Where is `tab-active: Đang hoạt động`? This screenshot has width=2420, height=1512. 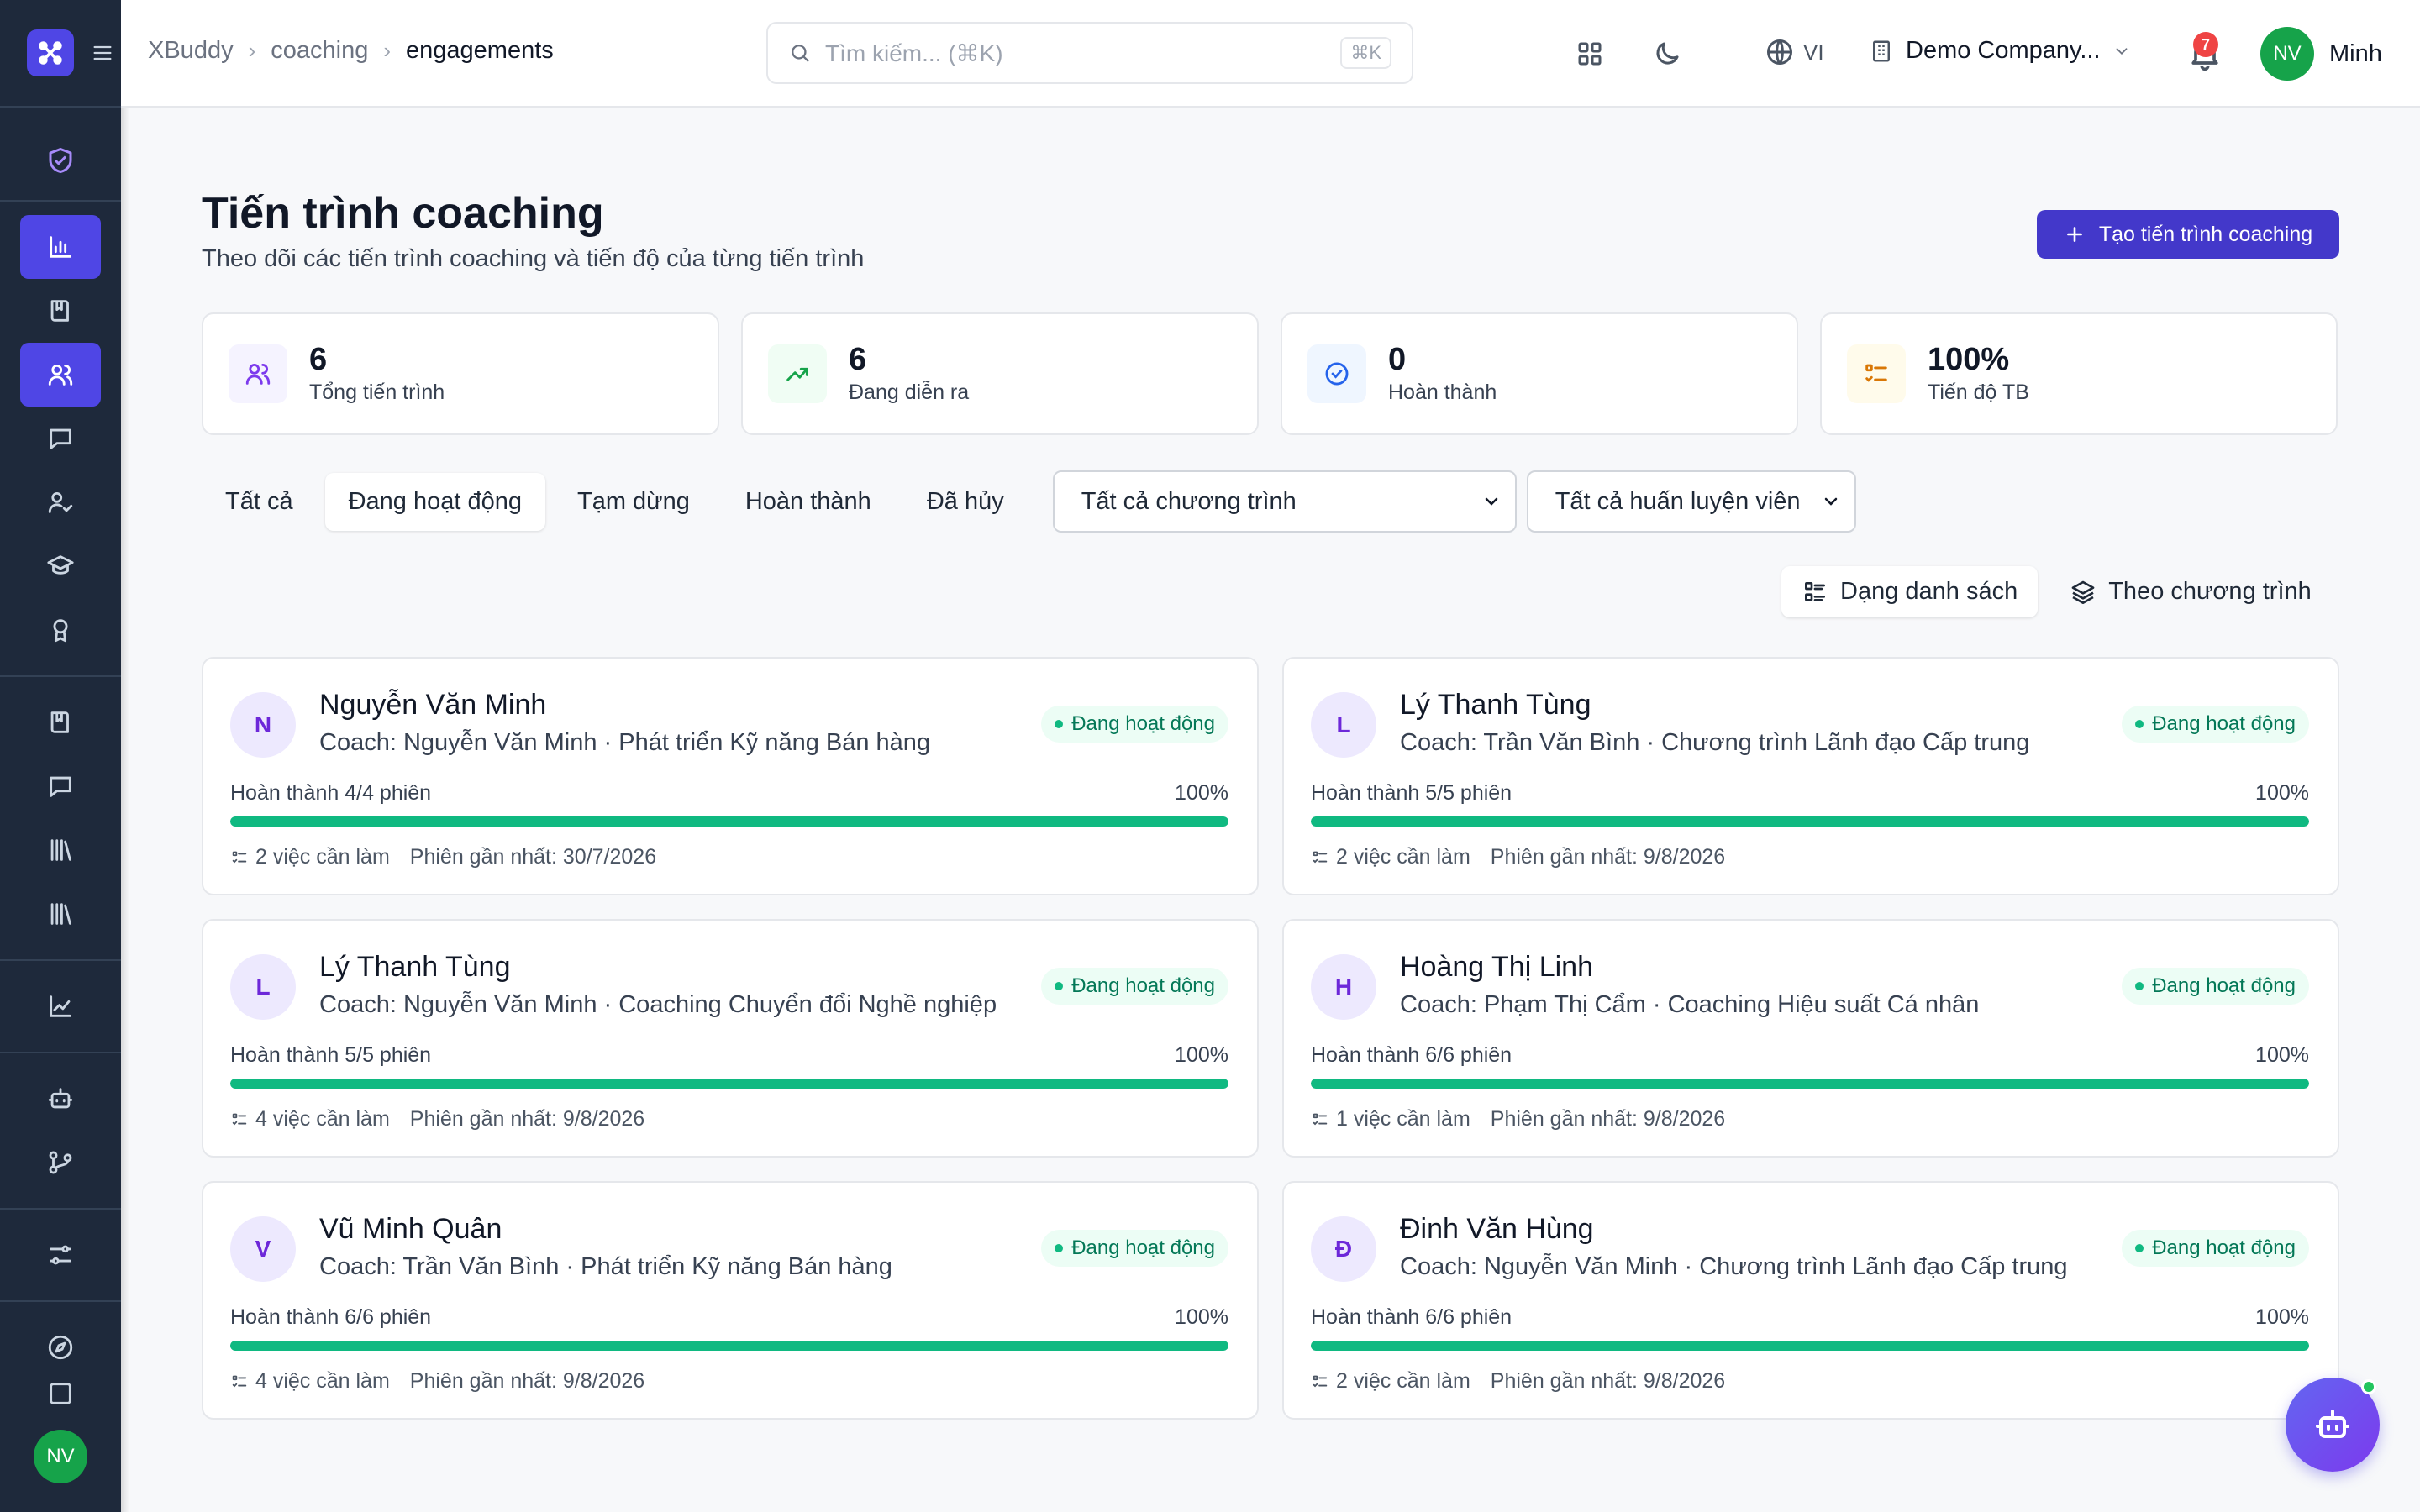 tab-active: Đang hoạt động is located at coordinates (435, 501).